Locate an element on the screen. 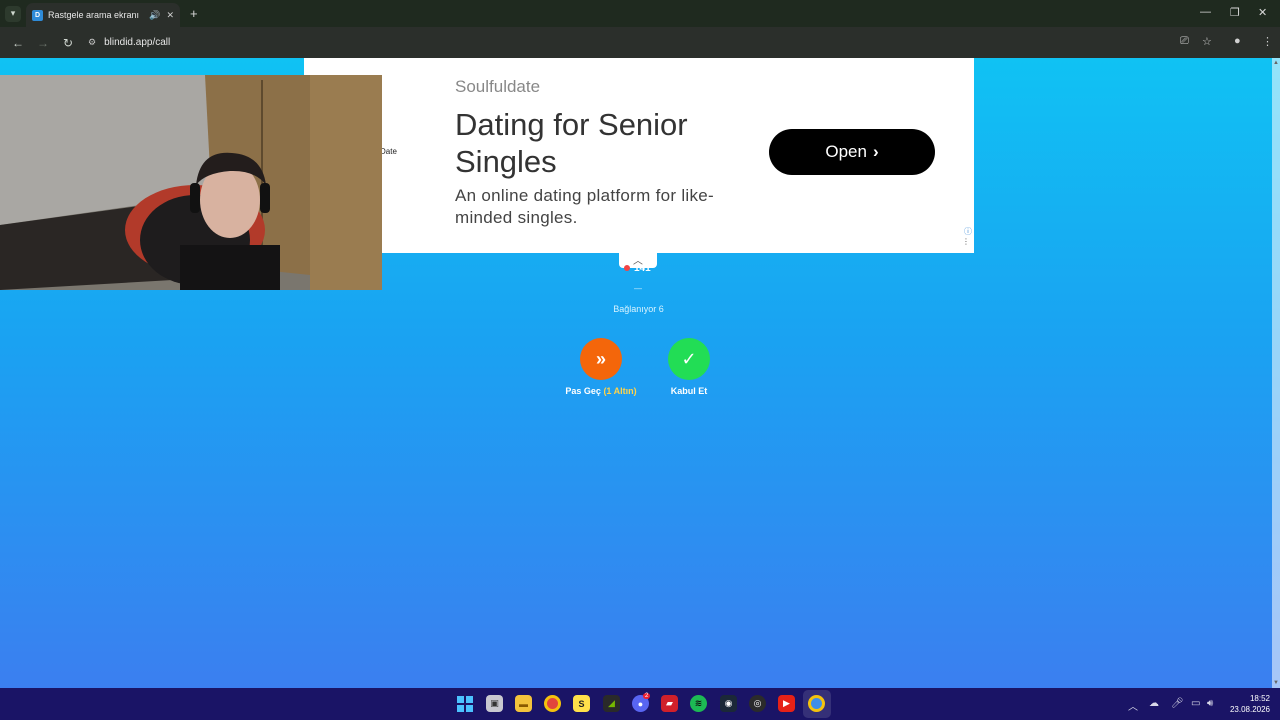 The image size is (1280, 720). webcam-image is located at coordinates (191, 182).